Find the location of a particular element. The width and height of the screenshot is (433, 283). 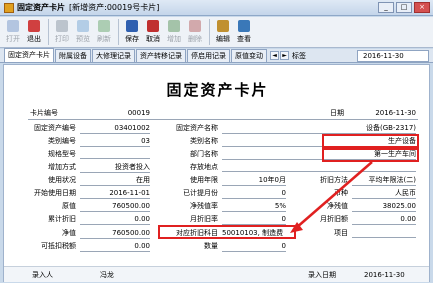

project-value is located at coordinates (384, 233).